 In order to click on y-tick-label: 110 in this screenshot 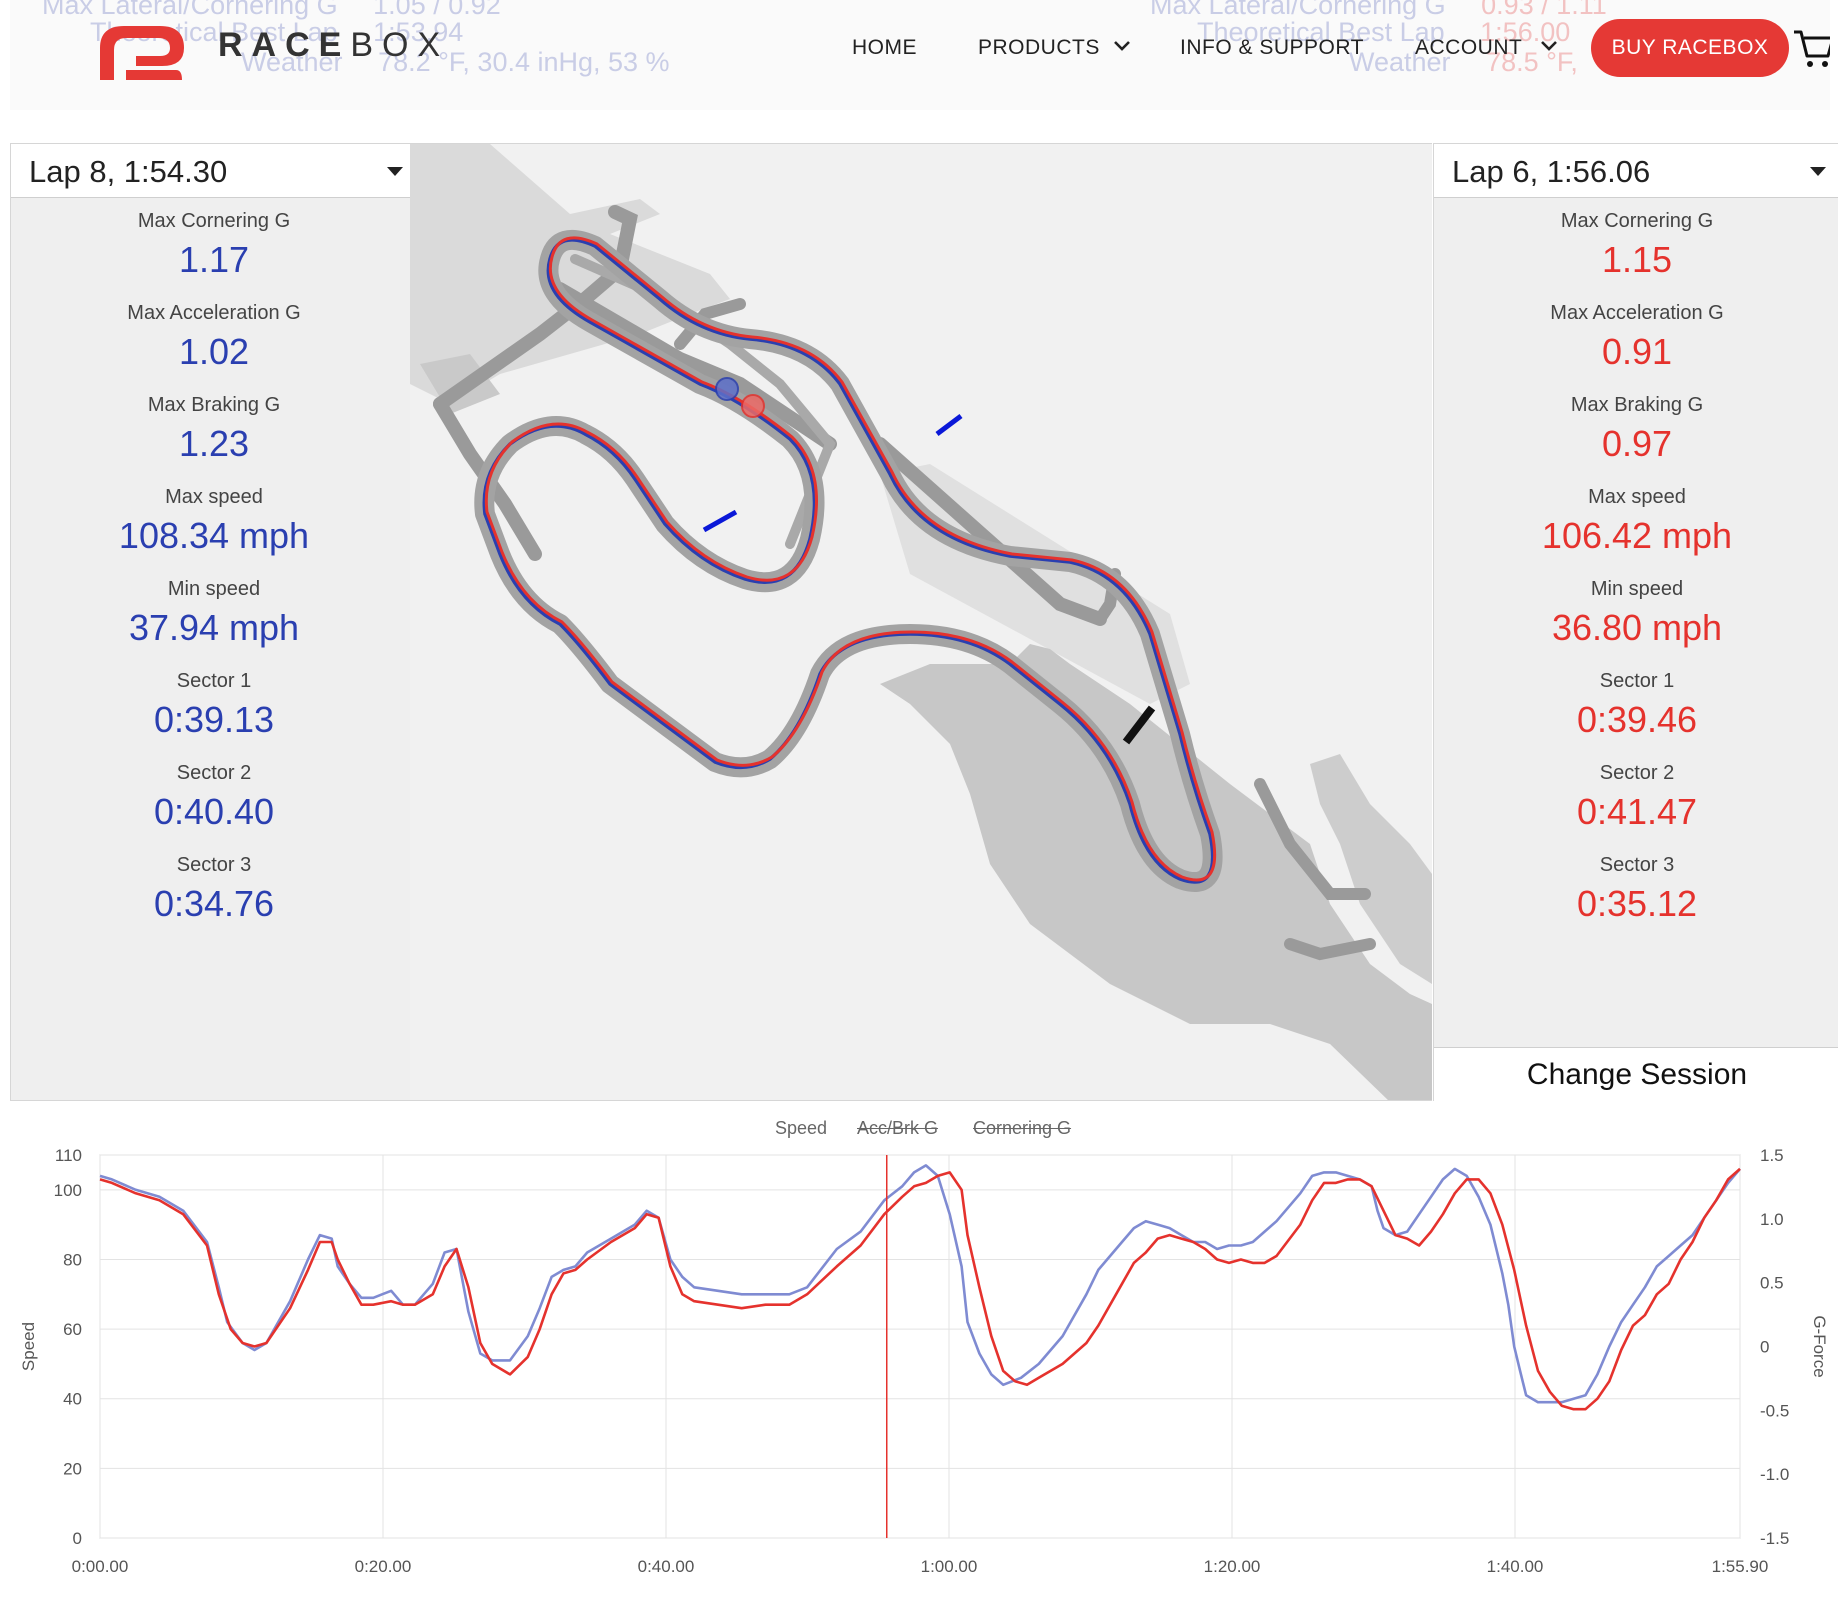, I will do `click(68, 1155)`.